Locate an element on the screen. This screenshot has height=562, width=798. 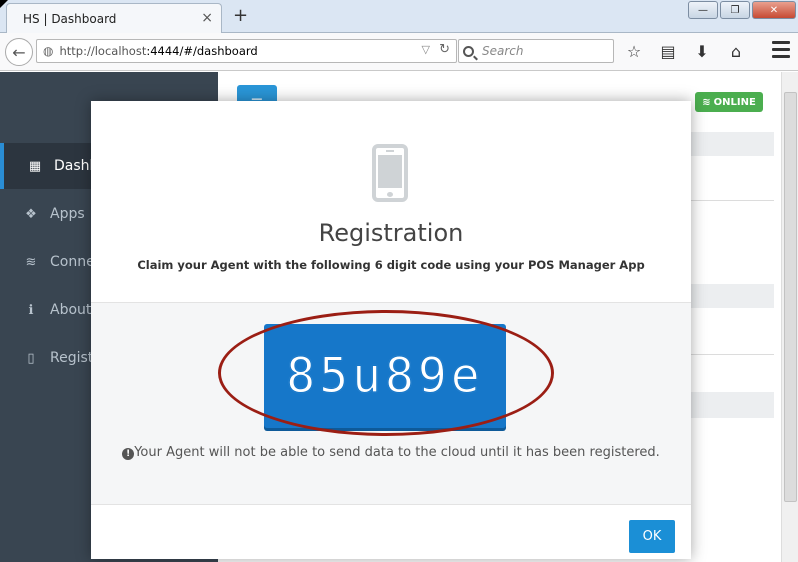
url-path: :4444/#/dashboard is located at coordinates (202, 51).